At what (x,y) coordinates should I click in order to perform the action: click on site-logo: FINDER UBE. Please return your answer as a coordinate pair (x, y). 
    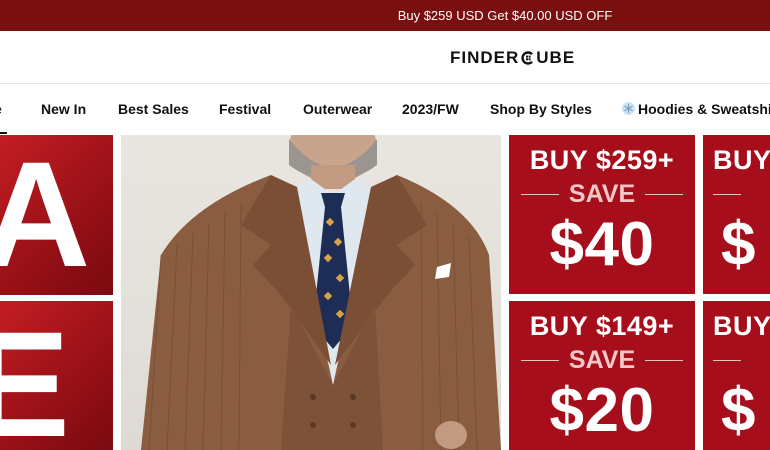
    Looking at the image, I should click on (512, 58).